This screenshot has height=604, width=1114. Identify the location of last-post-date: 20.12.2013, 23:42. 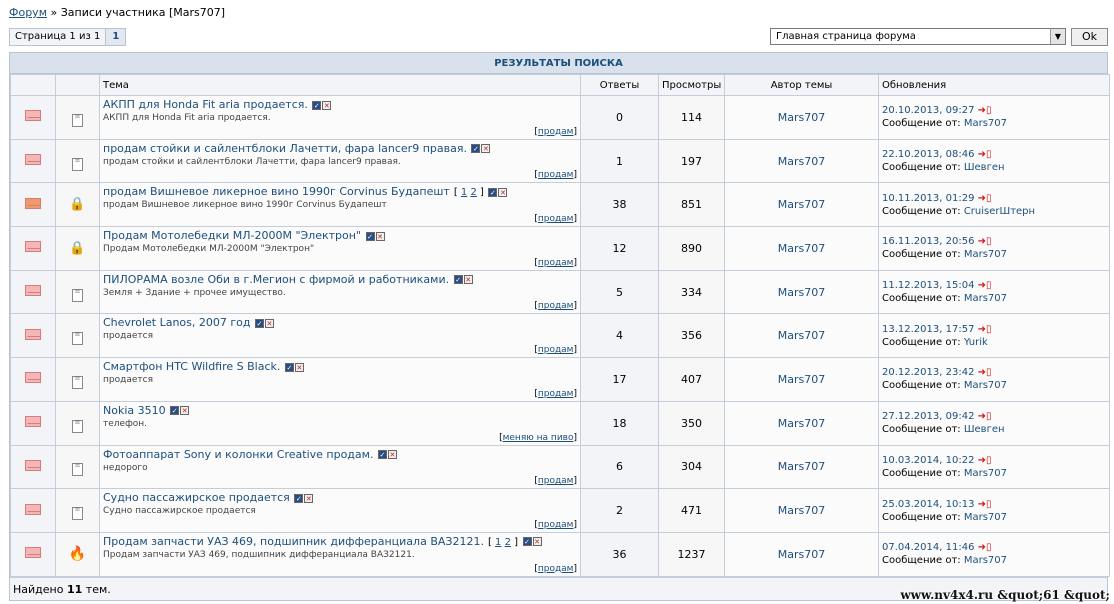
(928, 372).